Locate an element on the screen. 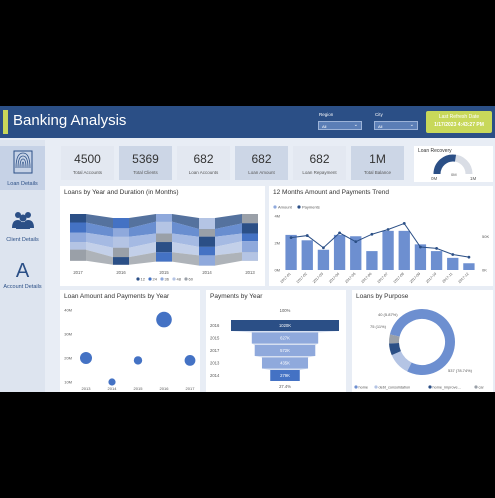 The width and height of the screenshot is (495, 498). y-tick-label: 10M is located at coordinates (68, 382).